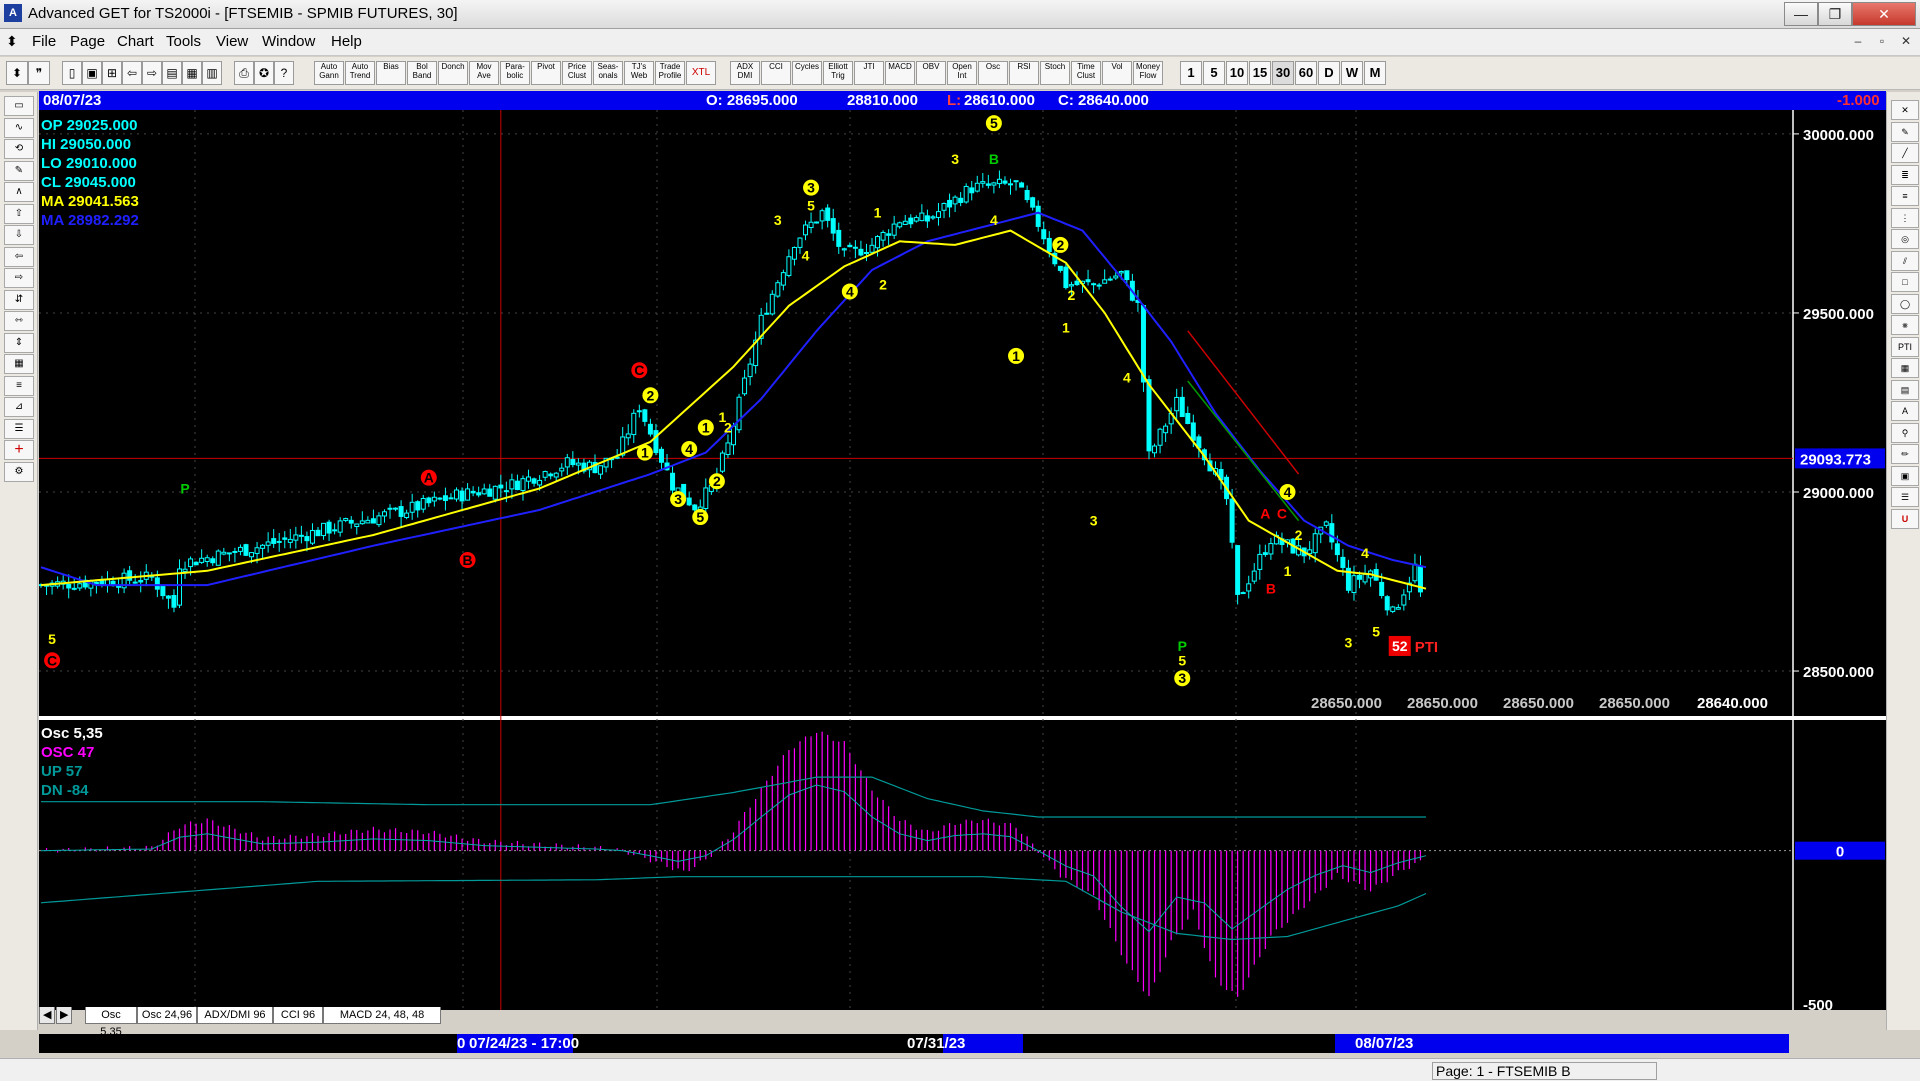  I want to click on mob-icon: ▤, so click(1905, 389).